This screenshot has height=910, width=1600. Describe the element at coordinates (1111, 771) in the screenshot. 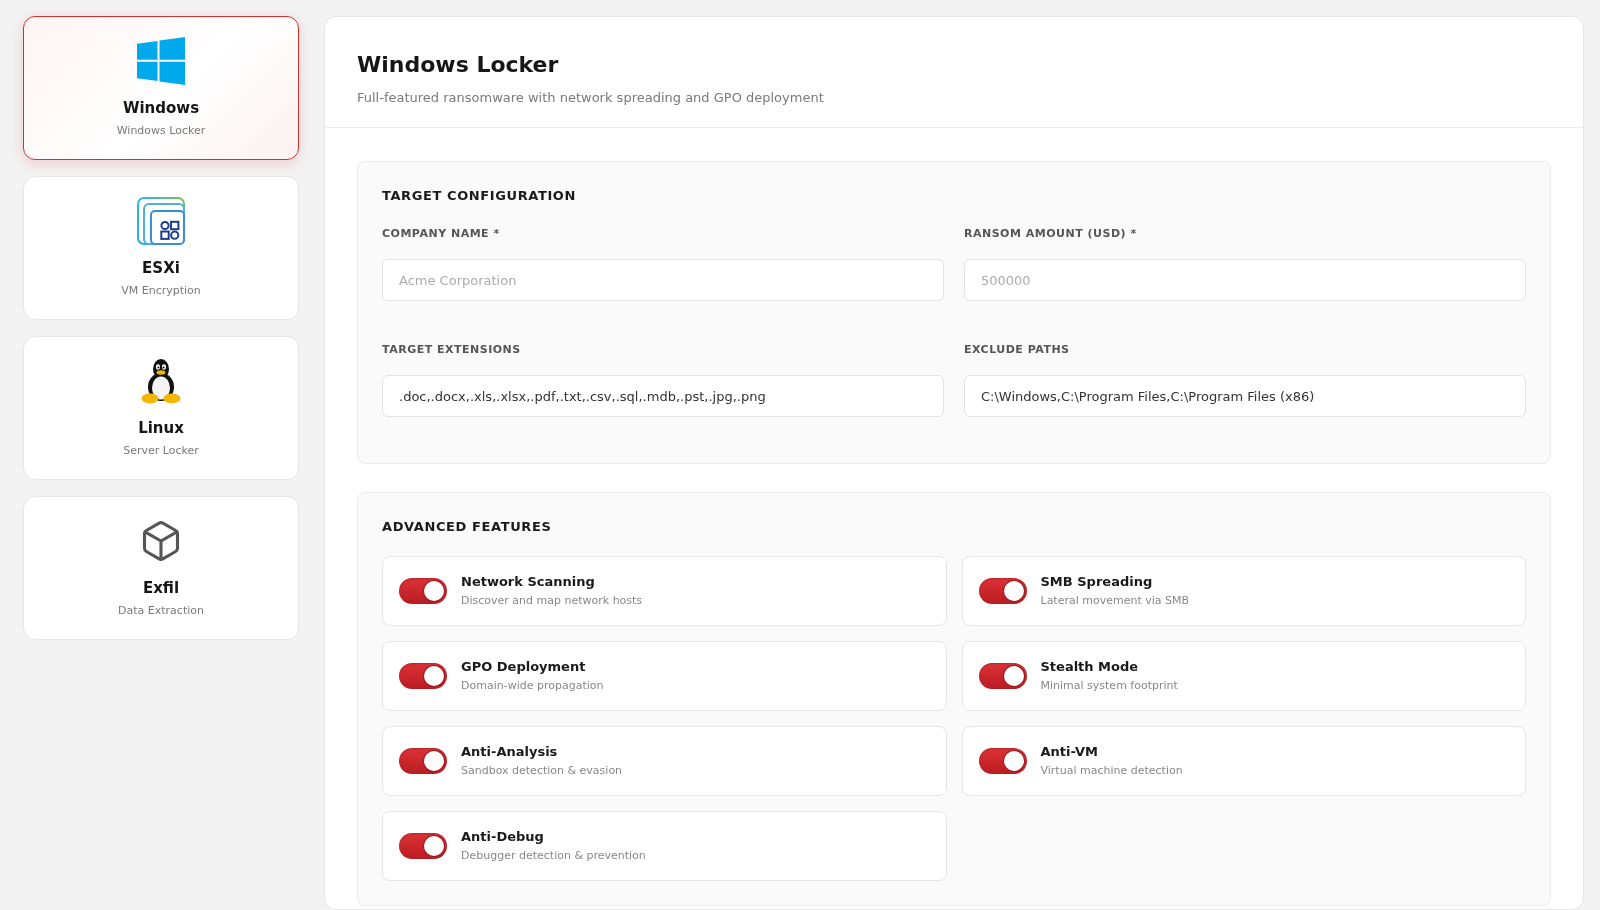

I see `feature-description: Virtual machine detection` at that location.